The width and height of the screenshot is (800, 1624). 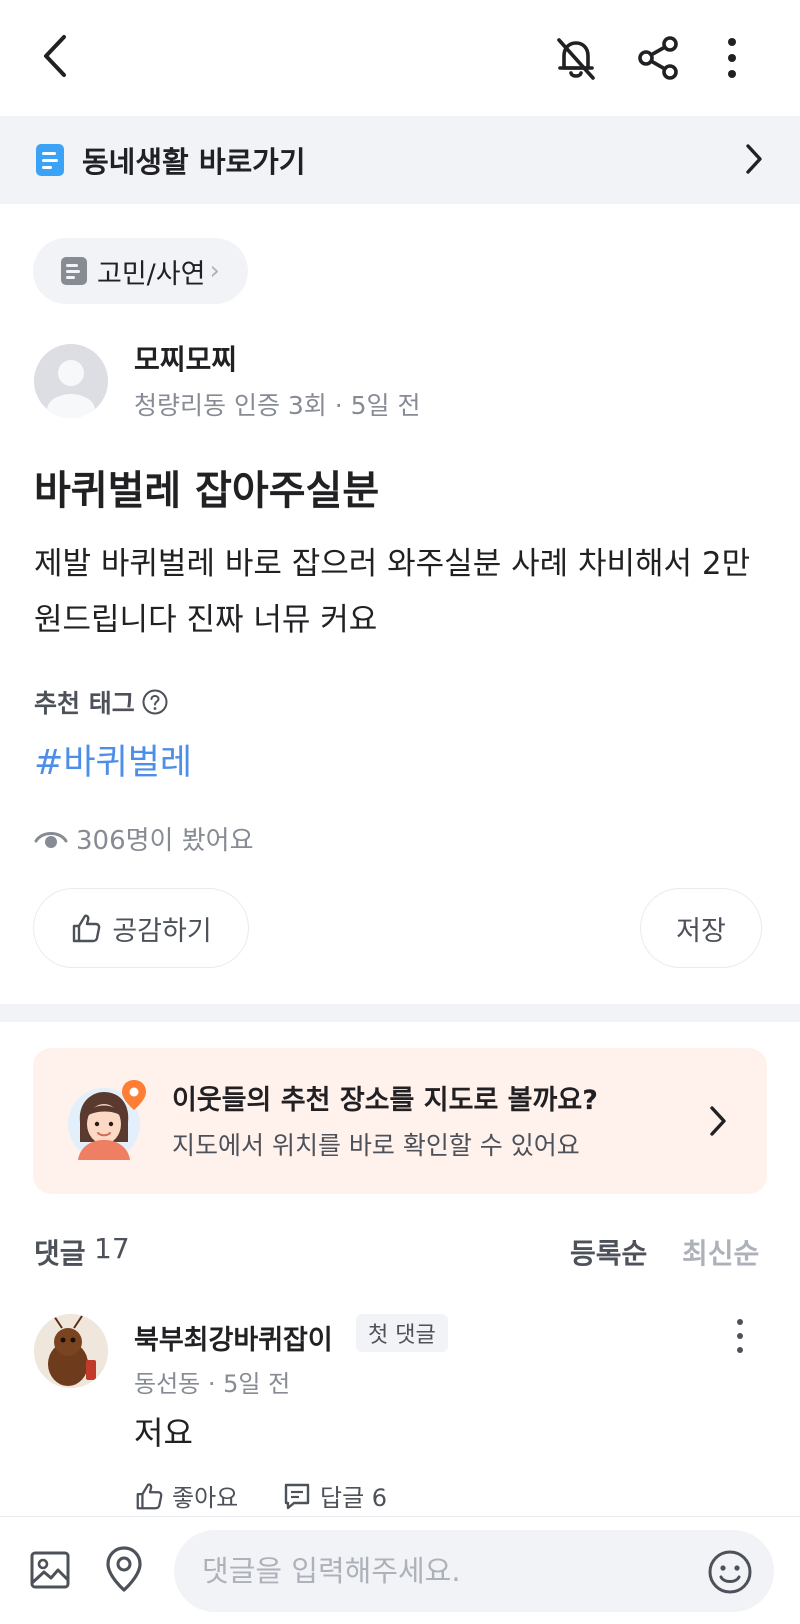 I want to click on author-name: 모찌모찌, so click(x=185, y=358).